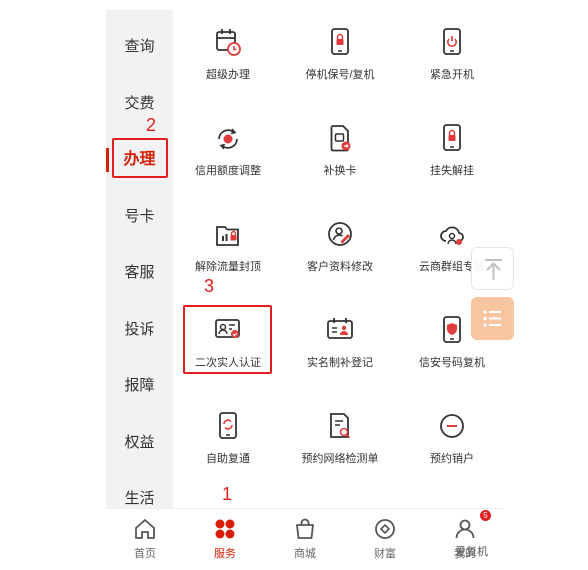 This screenshot has height=570, width=588. I want to click on grid-item-label: 紧急开机, so click(452, 75).